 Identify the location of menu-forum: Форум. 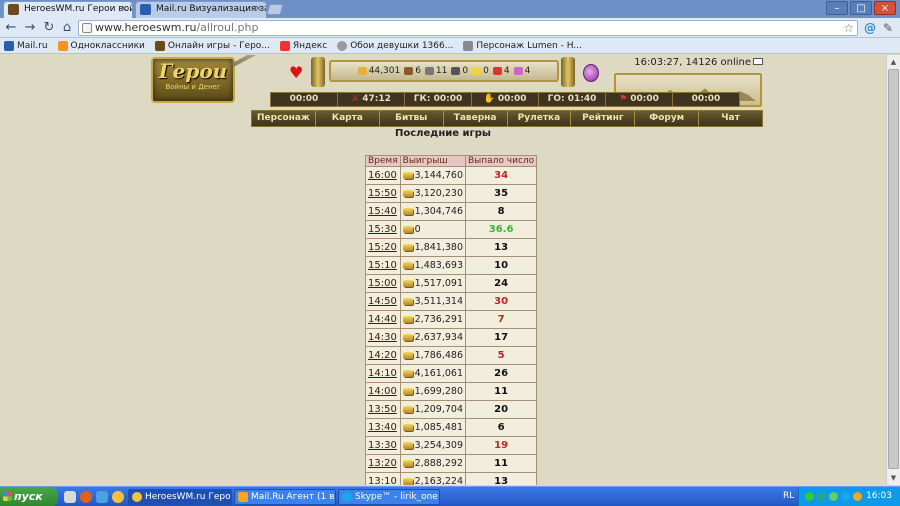
(667, 118).